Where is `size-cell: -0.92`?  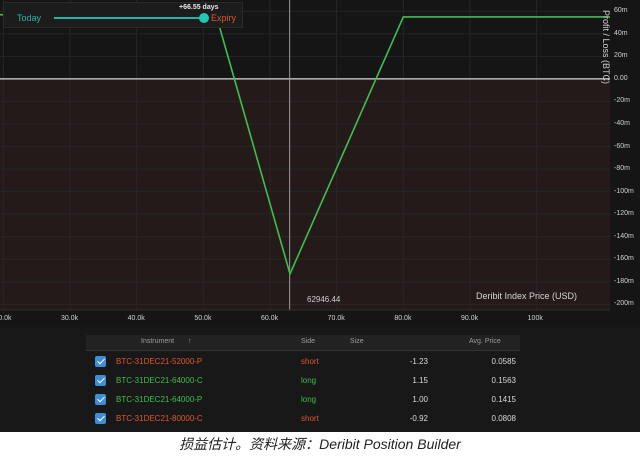 size-cell: -0.92 is located at coordinates (418, 418).